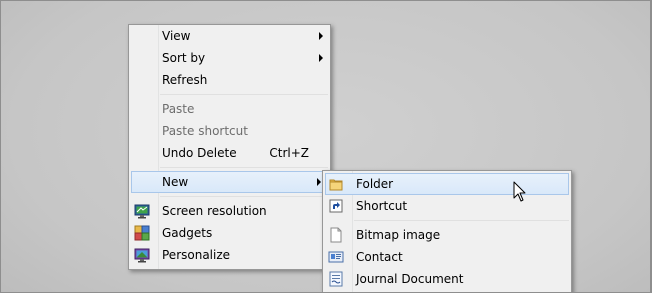 This screenshot has height=293, width=652. I want to click on menu-item-personalize: Personalize, so click(229, 255).